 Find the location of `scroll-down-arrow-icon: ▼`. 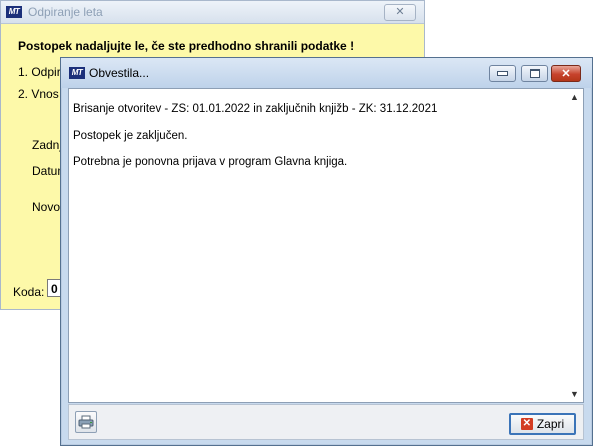

scroll-down-arrow-icon: ▼ is located at coordinates (574, 394).